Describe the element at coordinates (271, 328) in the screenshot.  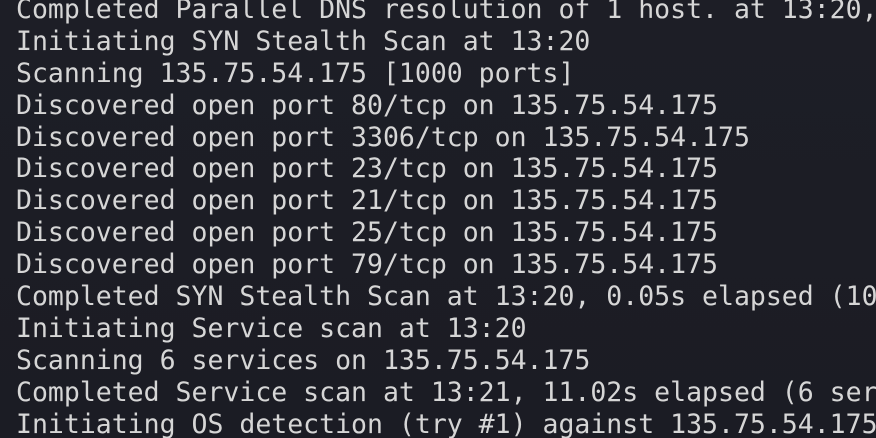
I see `terminal-line: Initiating Service scan at 13:20` at that location.